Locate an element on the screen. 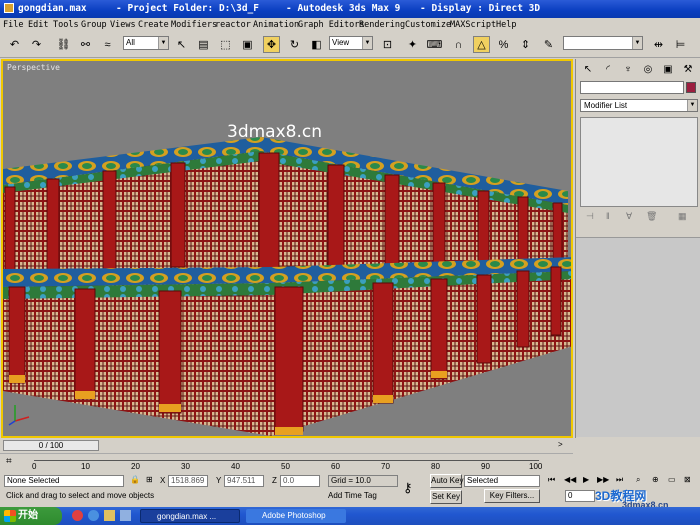 This screenshot has width=700, height=525. named-selection-icon: ✎ is located at coordinates (548, 44).